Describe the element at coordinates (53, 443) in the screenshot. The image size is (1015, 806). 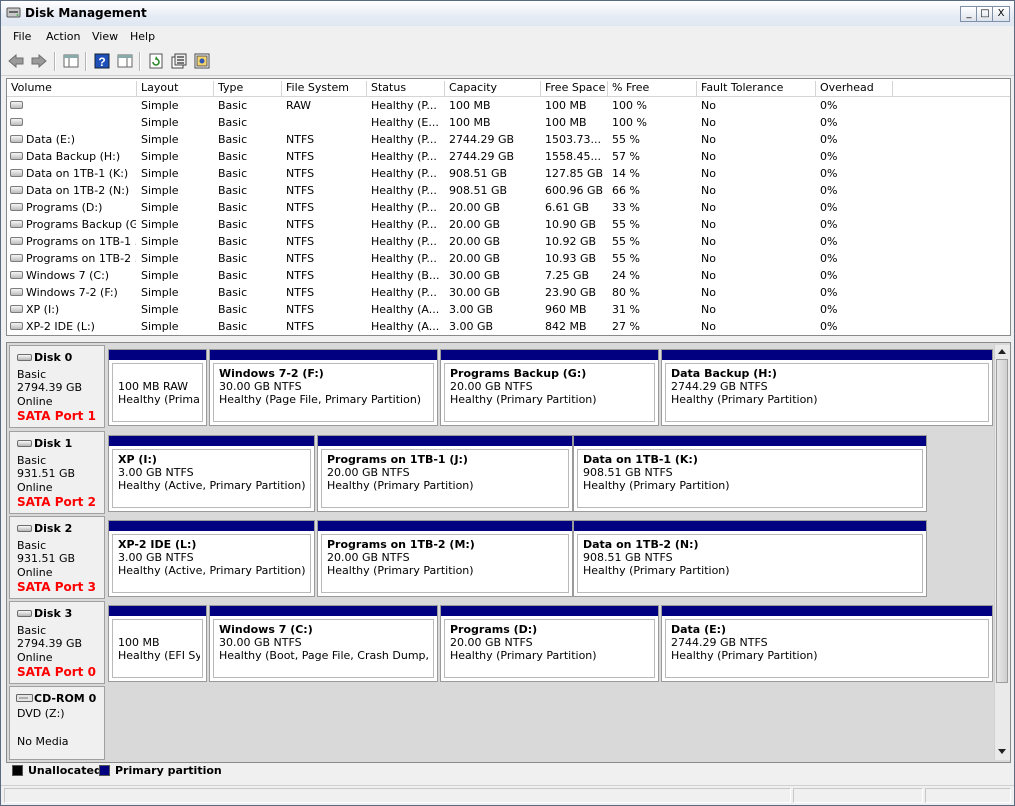
I see `disk-name: Disk 1` at that location.